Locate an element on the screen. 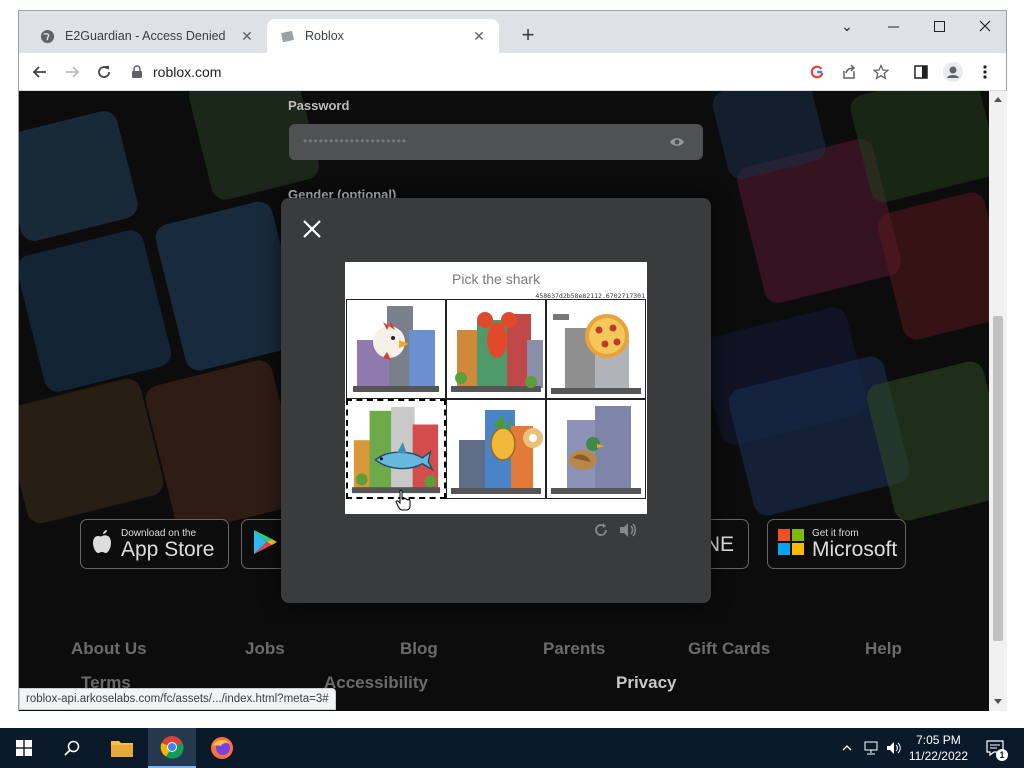 This screenshot has height=768, width=1024. captcha-grid is located at coordinates (496, 399).